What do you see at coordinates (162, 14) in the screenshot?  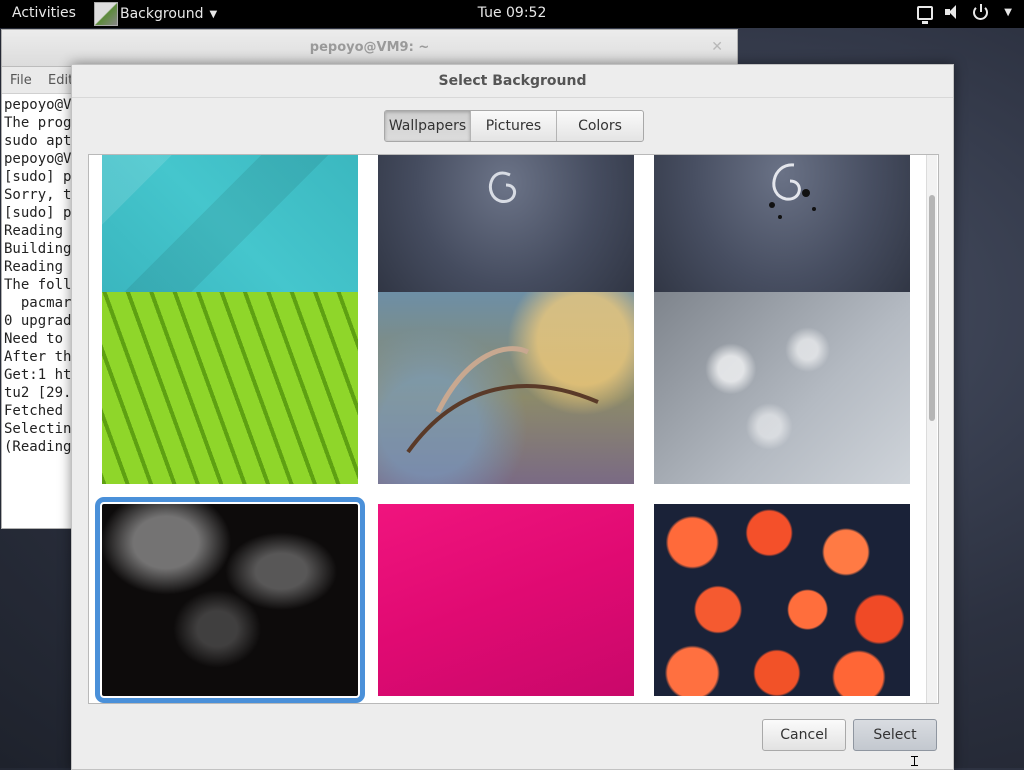 I see `app-menu-label: Background` at bounding box center [162, 14].